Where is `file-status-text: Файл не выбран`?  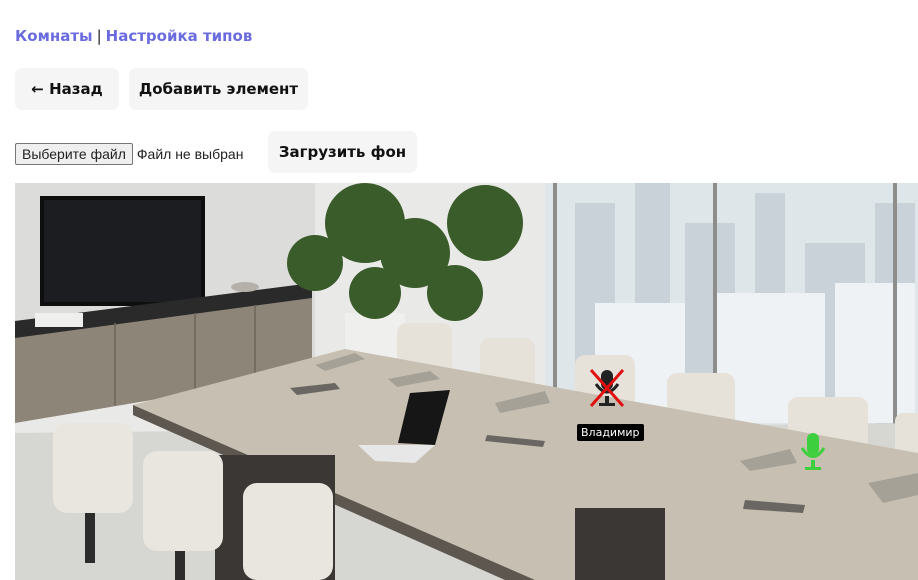 file-status-text: Файл не выбран is located at coordinates (190, 154).